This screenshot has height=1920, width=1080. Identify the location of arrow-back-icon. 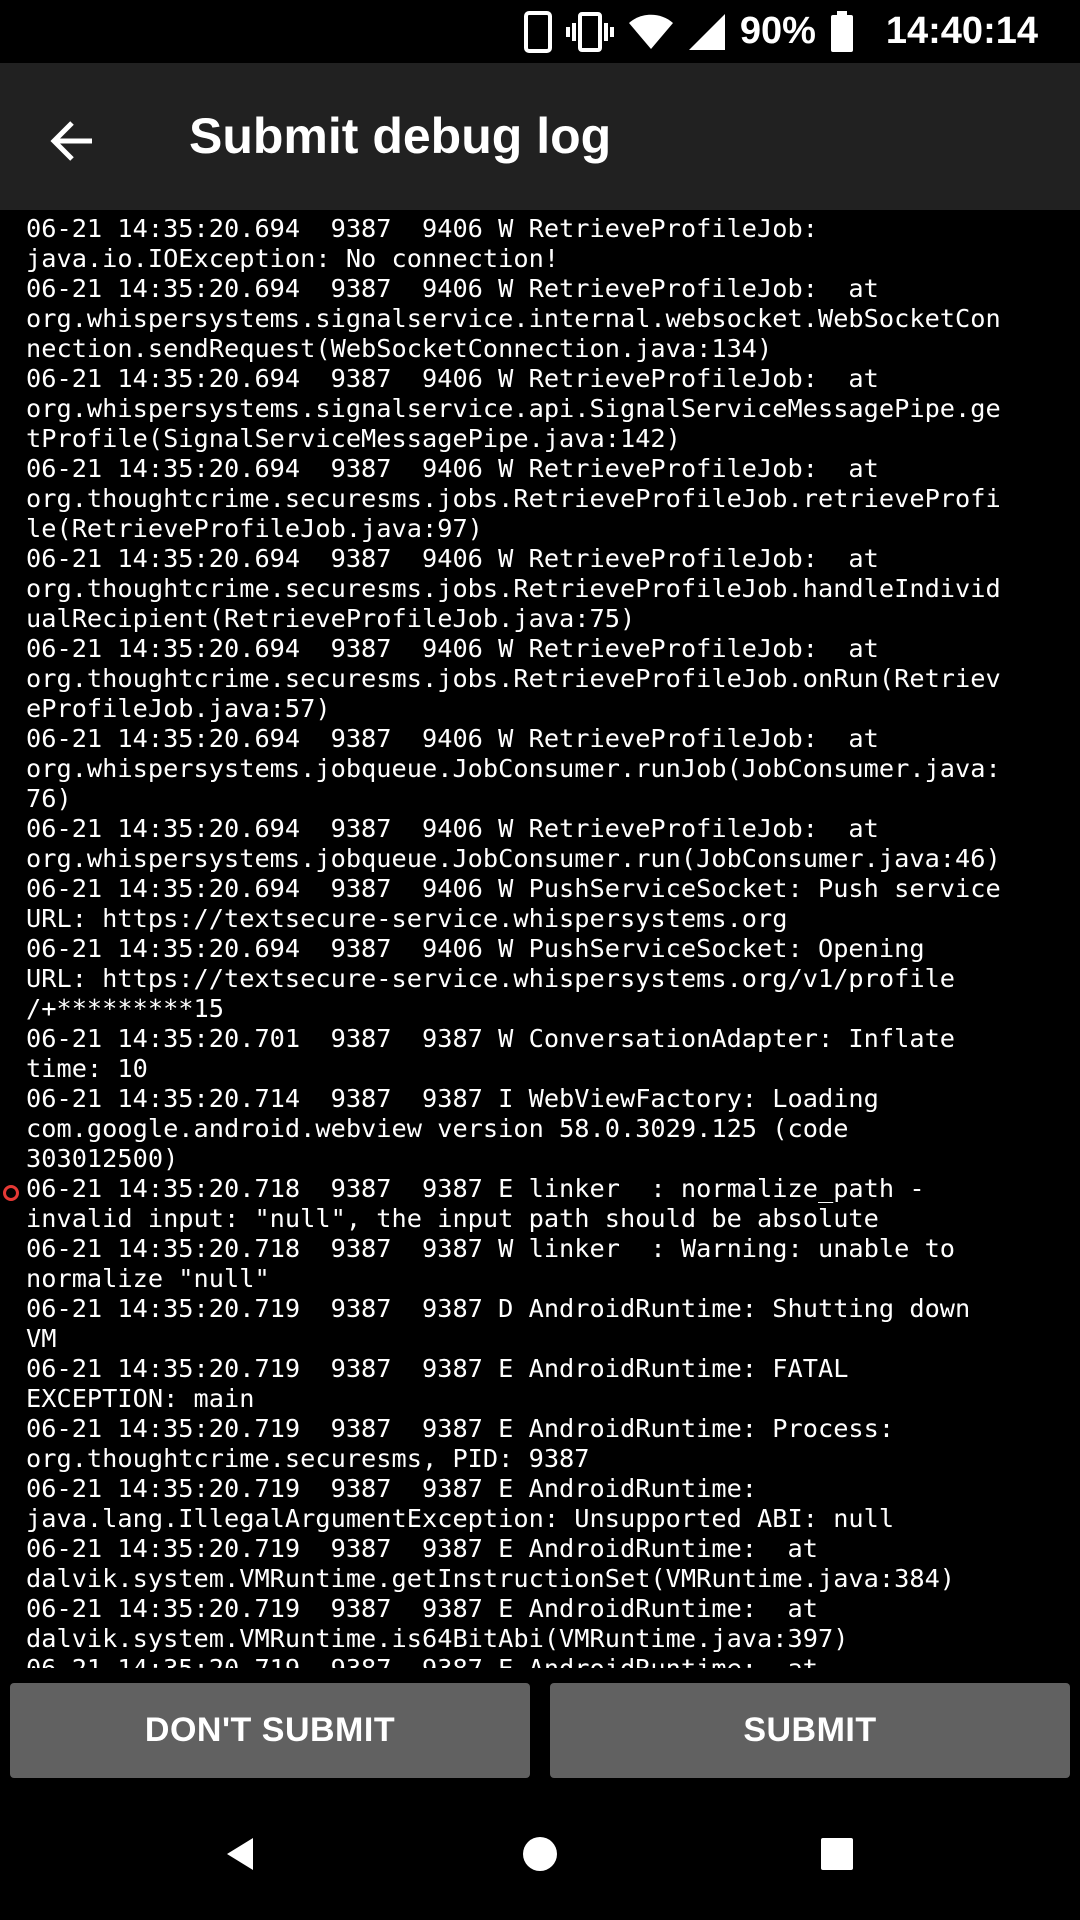
(72, 141).